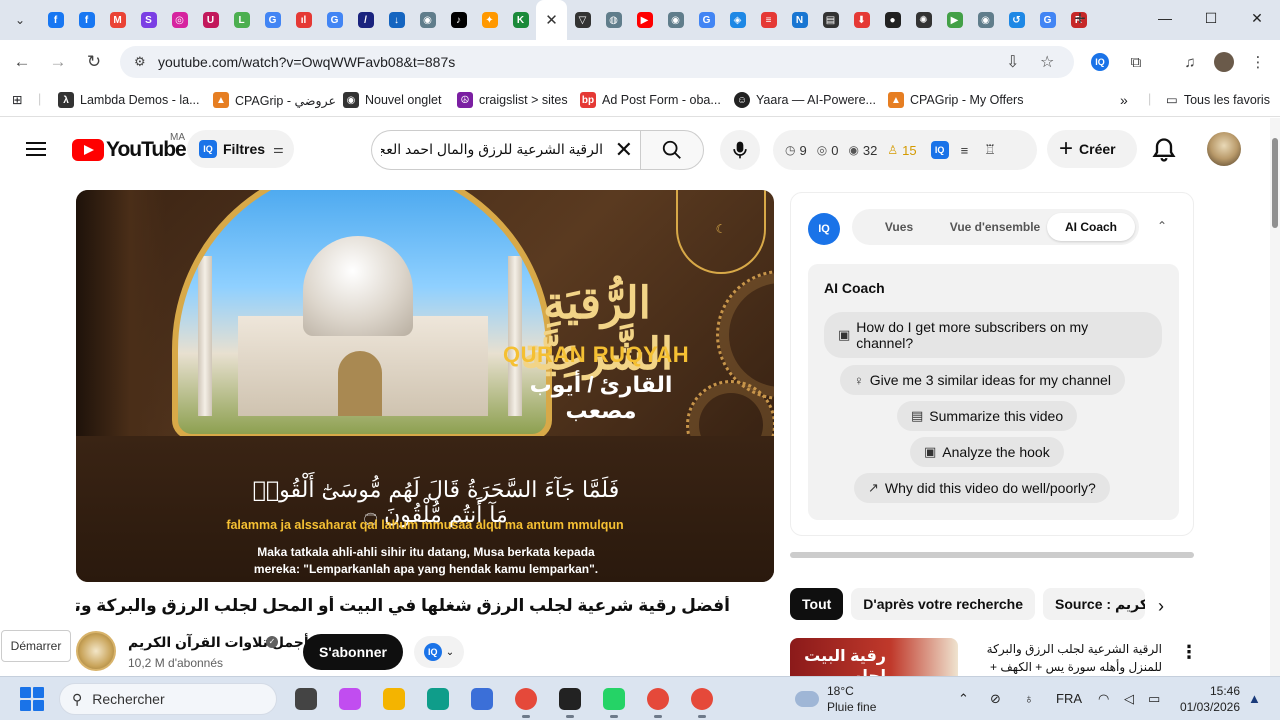 This screenshot has height=720, width=1280. What do you see at coordinates (55, 20) in the screenshot?
I see `facebook-tab-icon: f` at bounding box center [55, 20].